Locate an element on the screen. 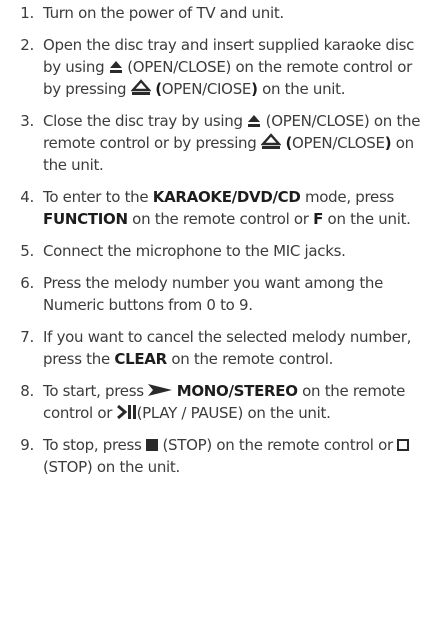 This screenshot has height=623, width=442. stop-solid-icon is located at coordinates (151, 445).